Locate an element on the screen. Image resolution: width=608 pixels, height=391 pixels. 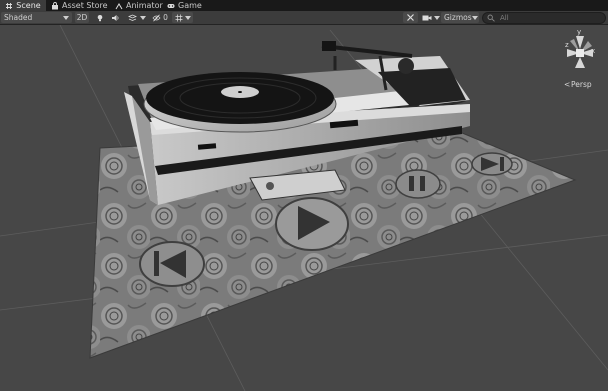
tab-animator-label: Animator is located at coordinates (144, 5).